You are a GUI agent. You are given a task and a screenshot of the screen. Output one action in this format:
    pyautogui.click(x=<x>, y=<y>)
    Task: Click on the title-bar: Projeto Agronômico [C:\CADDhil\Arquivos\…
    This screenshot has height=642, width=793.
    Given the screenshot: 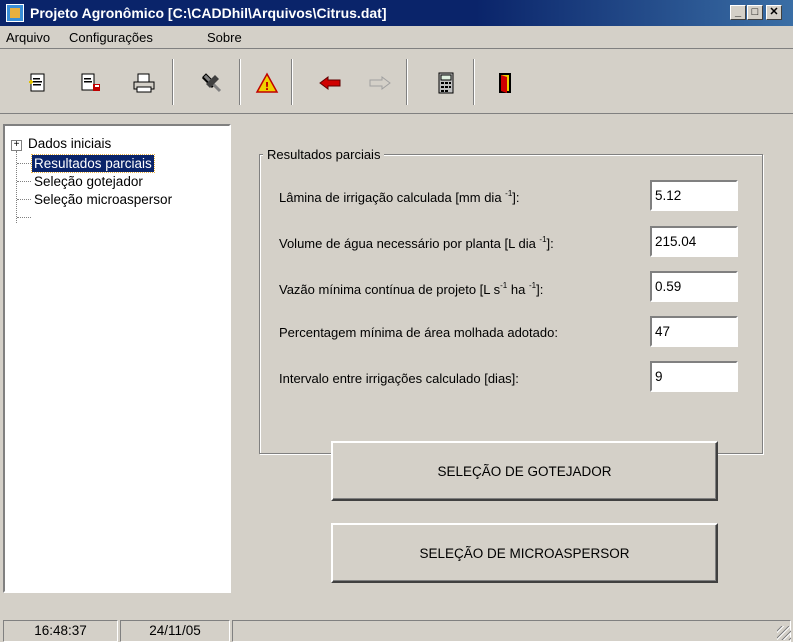 What is the action you would take?
    pyautogui.click(x=396, y=13)
    